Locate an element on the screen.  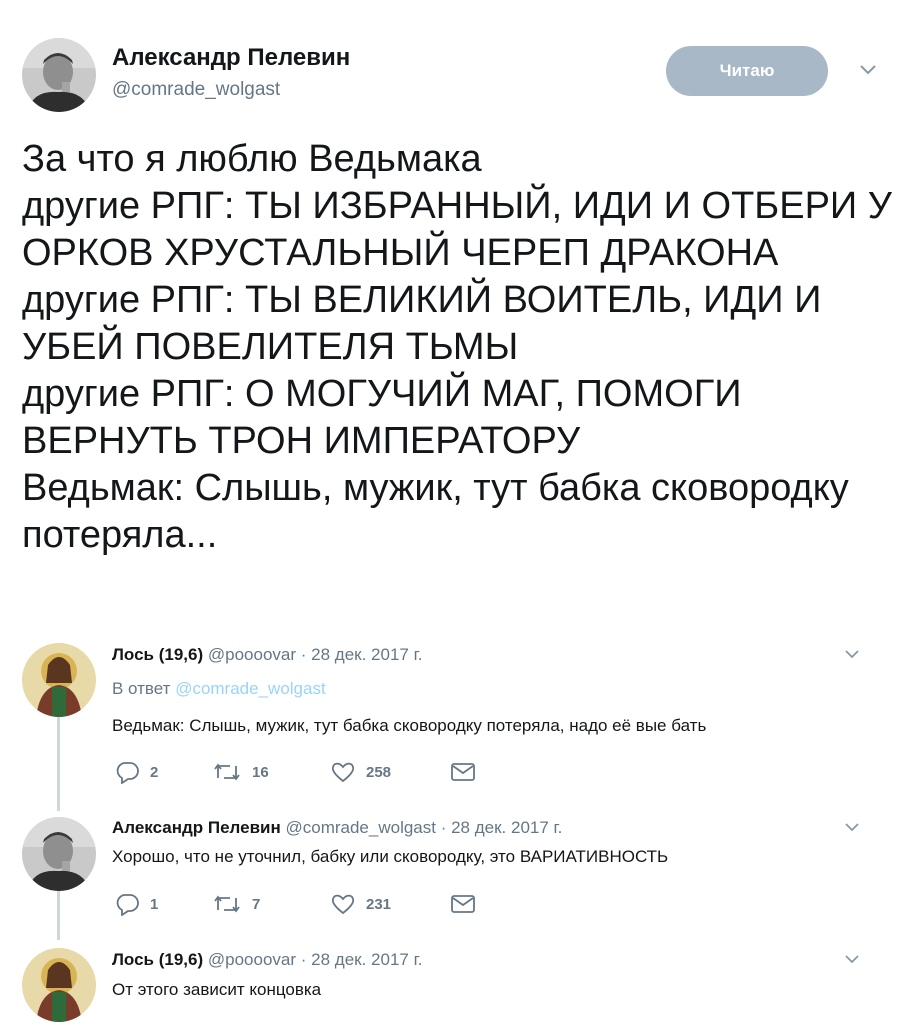
like-action: 231 is located at coordinates (390, 904).